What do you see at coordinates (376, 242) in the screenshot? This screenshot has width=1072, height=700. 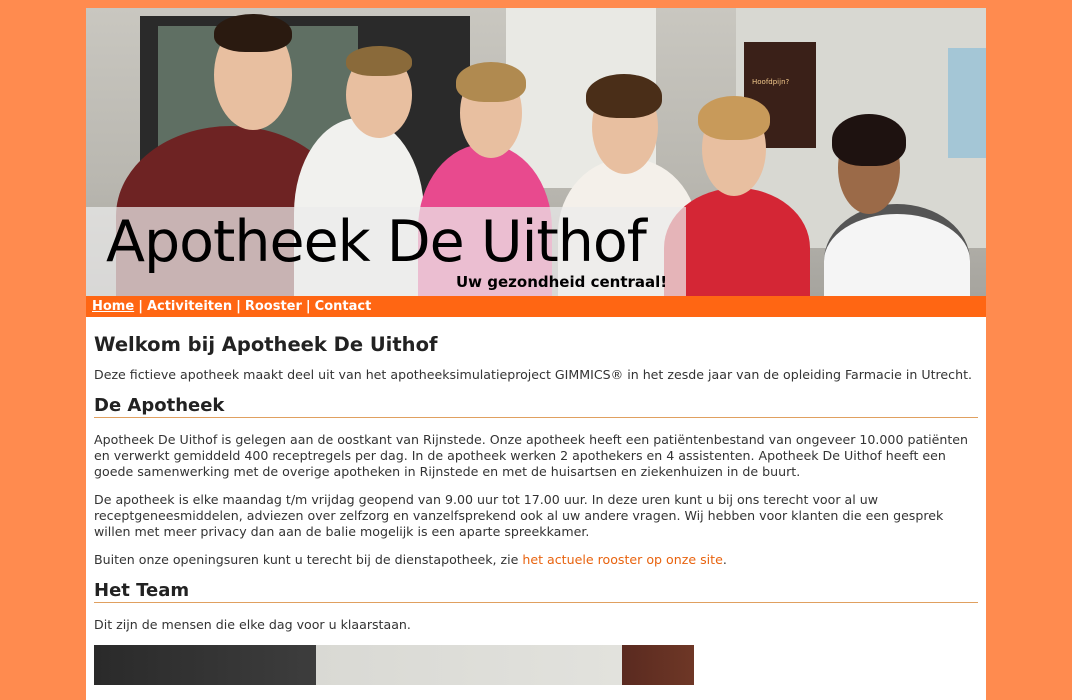 I see `site-title: Apotheek De Uithof` at bounding box center [376, 242].